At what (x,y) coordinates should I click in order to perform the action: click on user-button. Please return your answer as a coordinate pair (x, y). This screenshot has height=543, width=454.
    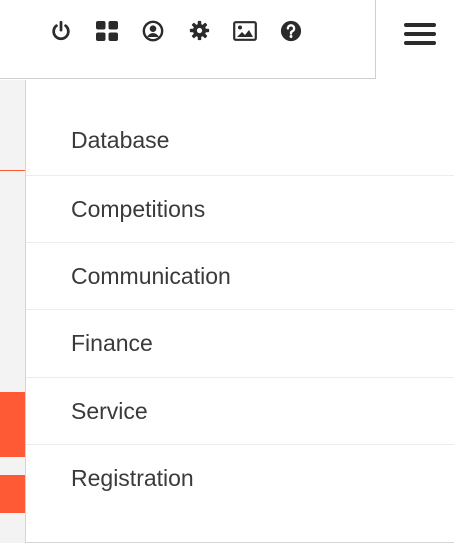
    Looking at the image, I should click on (153, 31).